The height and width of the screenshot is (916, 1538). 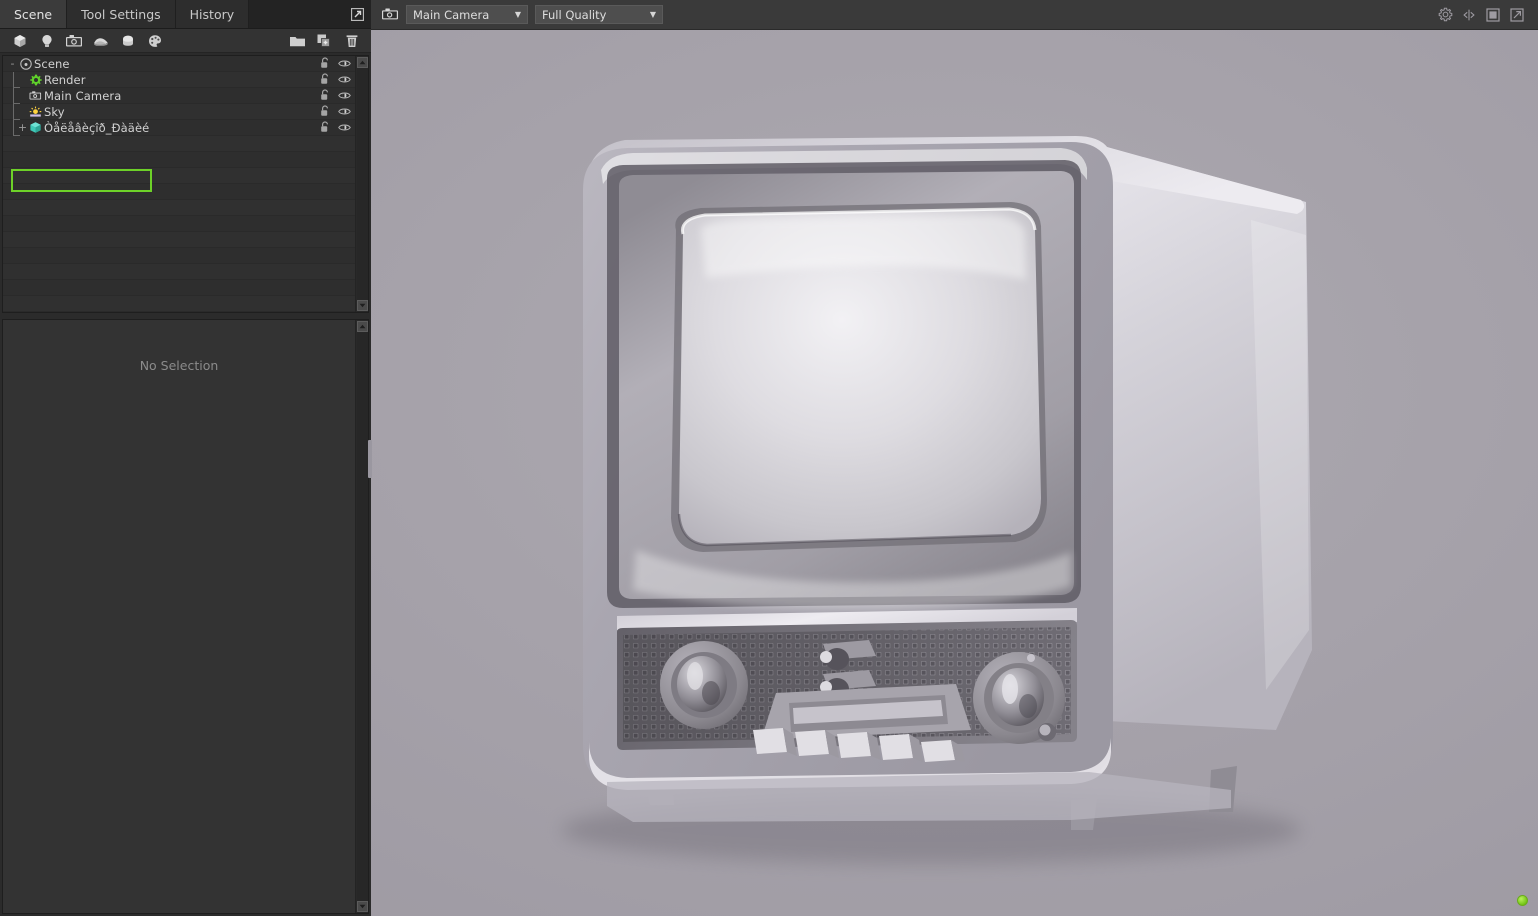 I want to click on scroll-track, so click(x=362, y=184).